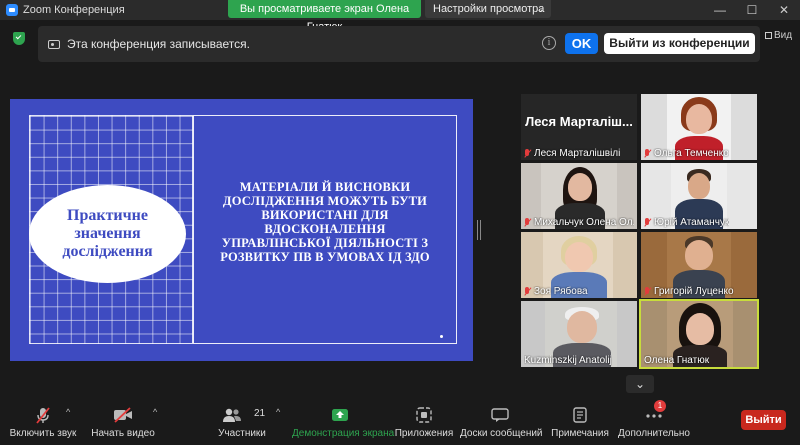 This screenshot has height=445, width=800. What do you see at coordinates (479, 230) in the screenshot?
I see `panel-splitter-handle` at bounding box center [479, 230].